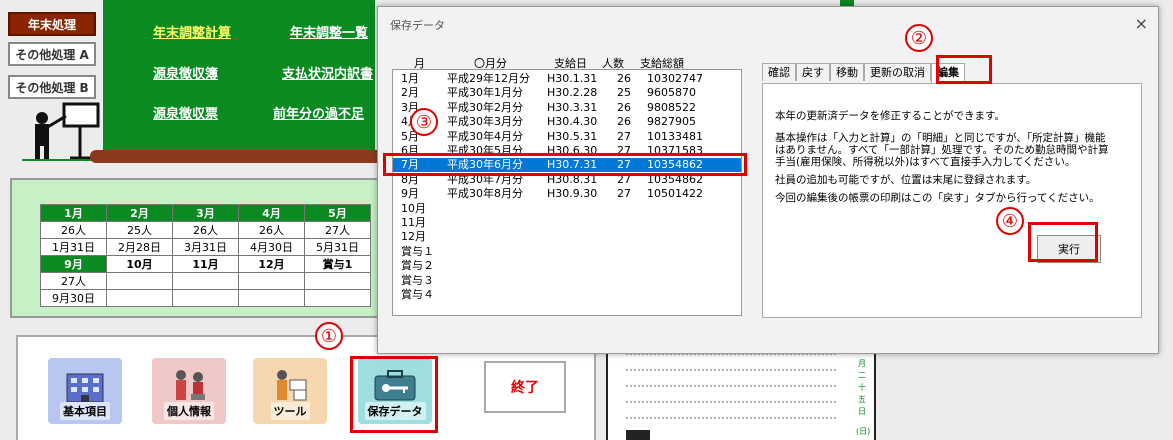 Image resolution: width=1173 pixels, height=440 pixels. I want to click on highlight-selected-row, so click(565, 164).